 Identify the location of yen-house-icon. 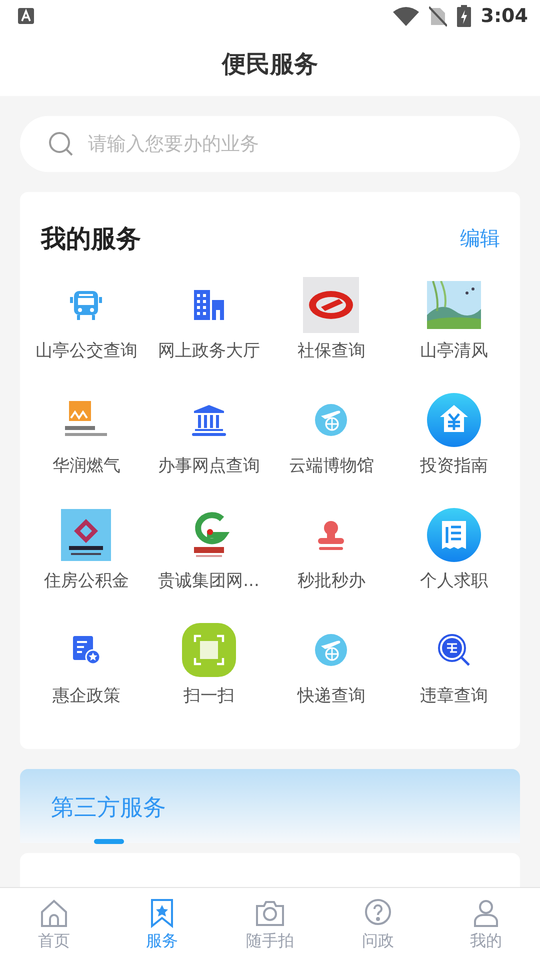
(454, 420).